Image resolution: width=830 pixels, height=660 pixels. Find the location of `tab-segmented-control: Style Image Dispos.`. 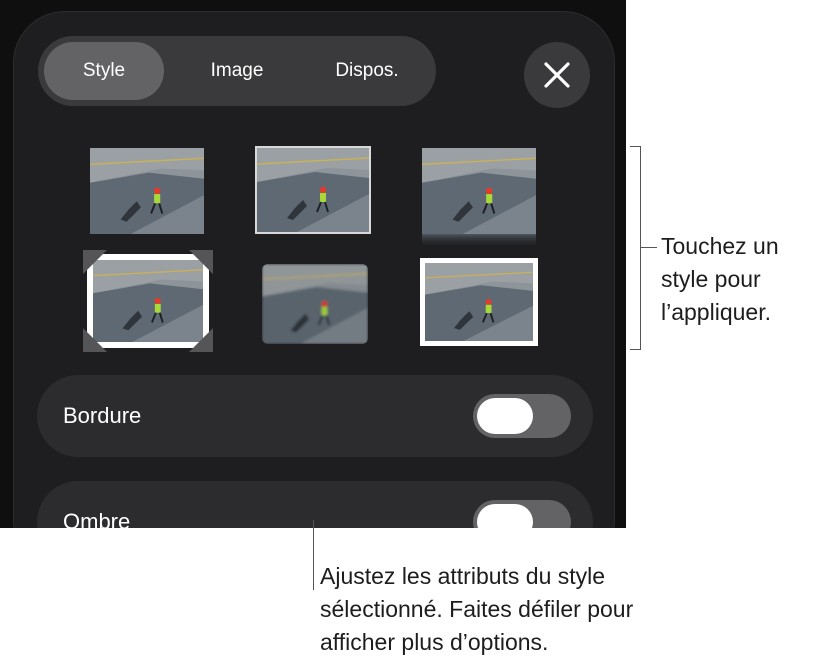

tab-segmented-control: Style Image Dispos. is located at coordinates (237, 71).